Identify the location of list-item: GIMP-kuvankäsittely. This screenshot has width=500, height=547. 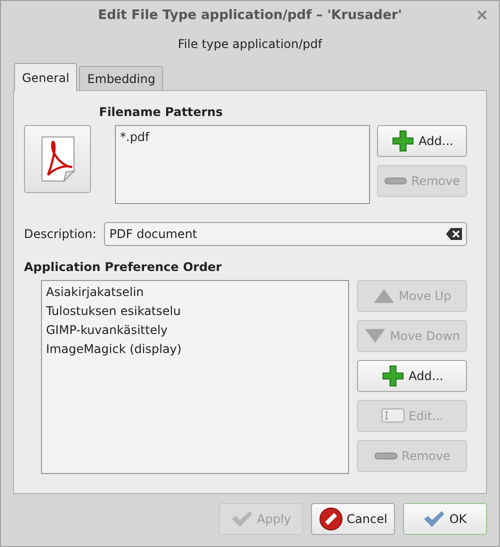
(195, 330).